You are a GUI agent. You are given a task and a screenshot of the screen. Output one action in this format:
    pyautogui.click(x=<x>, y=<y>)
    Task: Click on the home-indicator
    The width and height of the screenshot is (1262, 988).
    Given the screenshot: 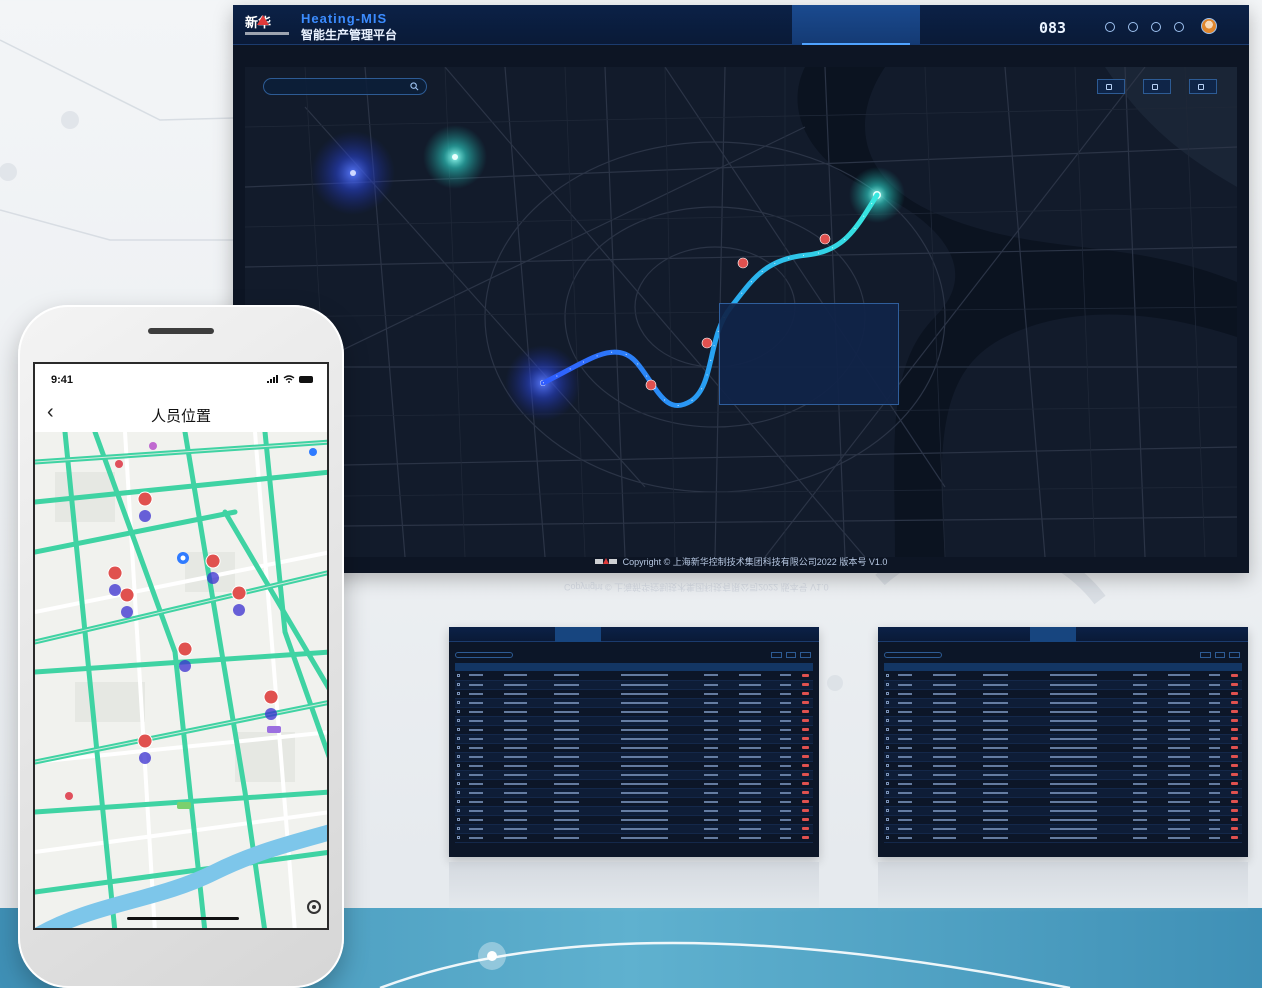 What is the action you would take?
    pyautogui.click(x=183, y=918)
    